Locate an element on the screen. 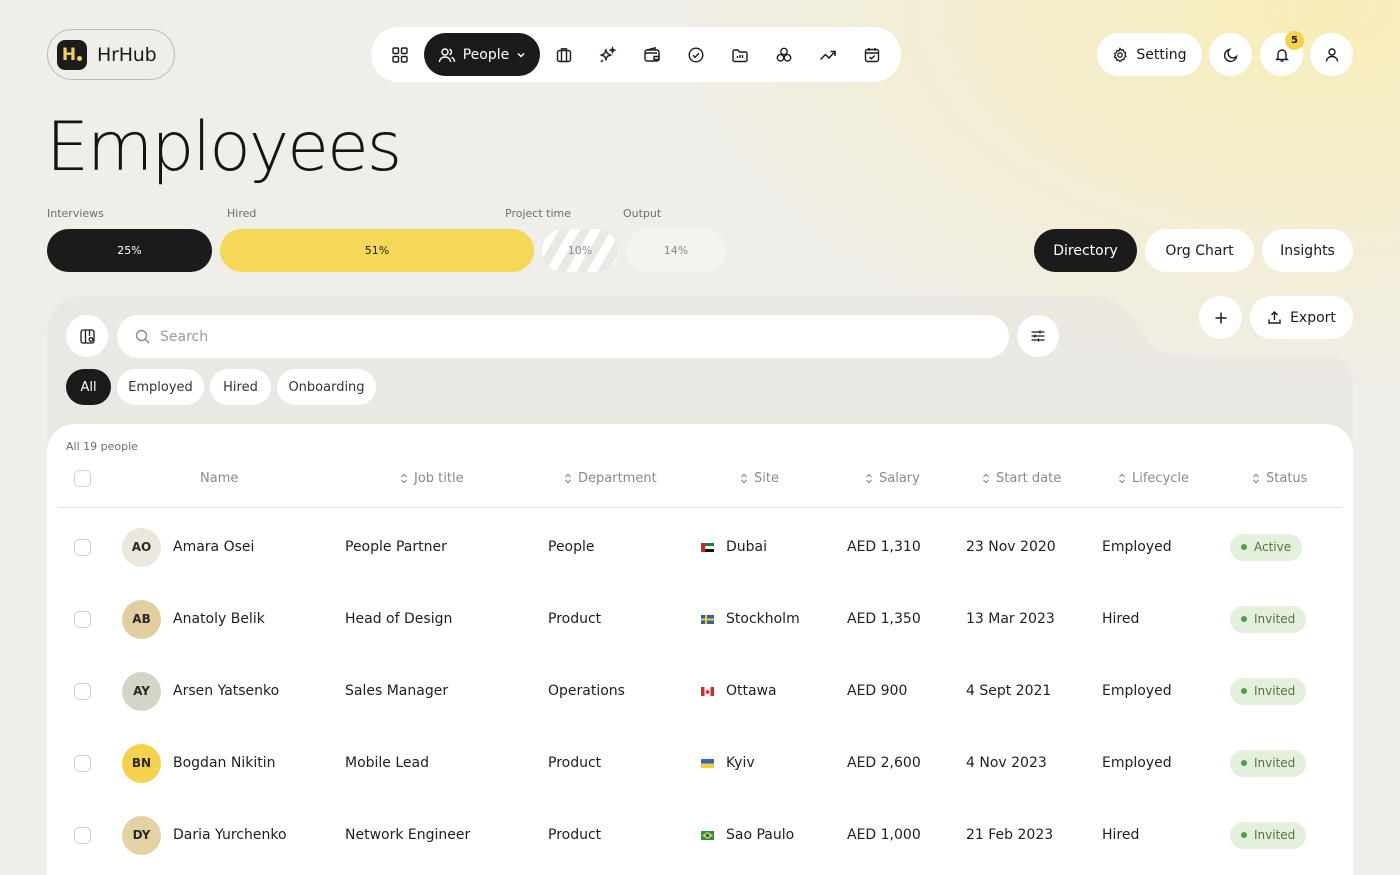  filter-all: All is located at coordinates (88, 387).